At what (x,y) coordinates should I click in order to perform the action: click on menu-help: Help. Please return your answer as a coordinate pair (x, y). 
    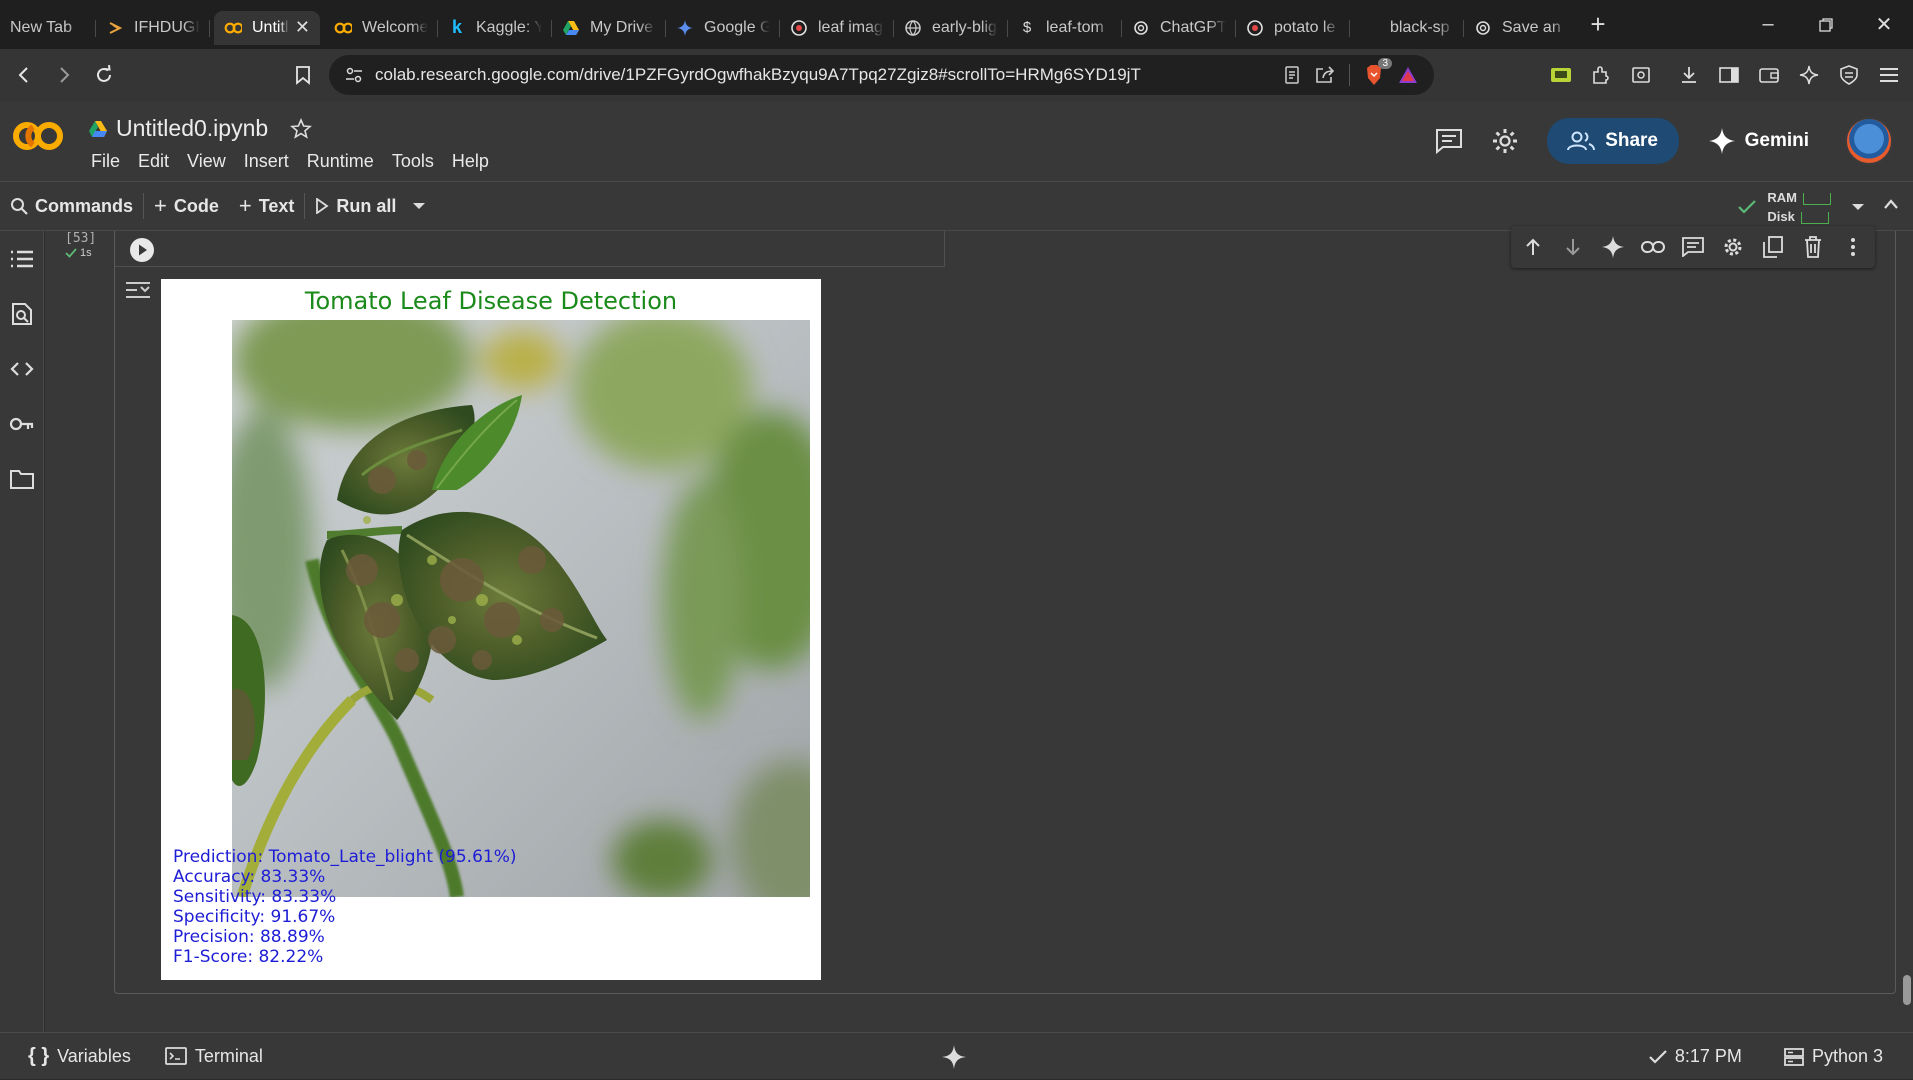
    Looking at the image, I should click on (470, 161).